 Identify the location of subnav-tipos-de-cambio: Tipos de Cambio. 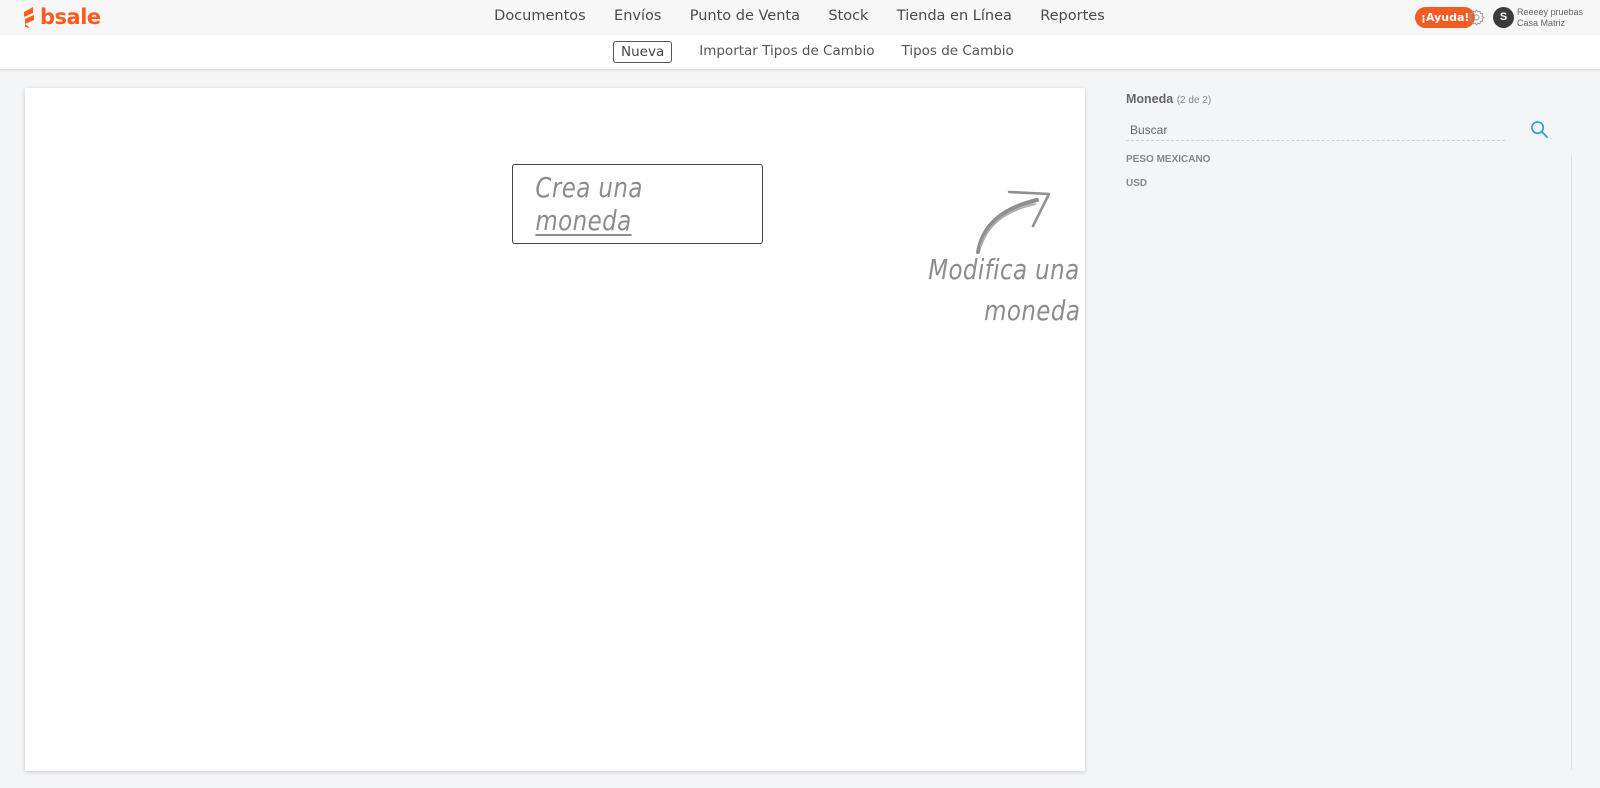
(957, 52).